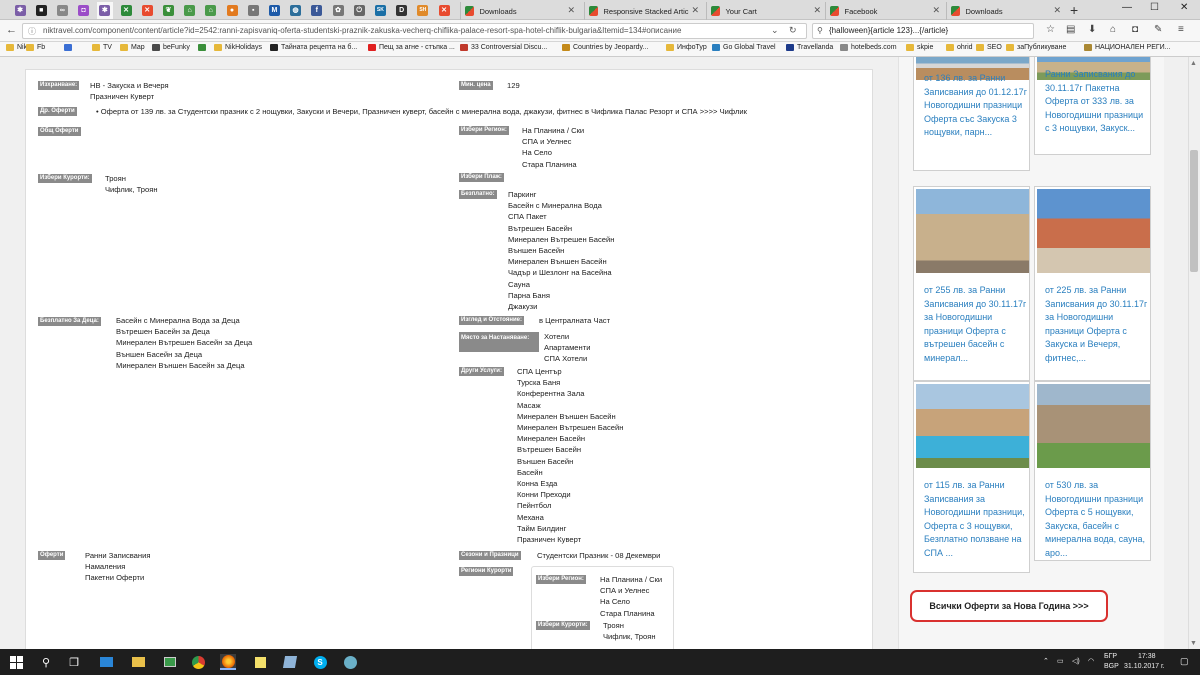 The image size is (1200, 675). Describe the element at coordinates (198, 662) in the screenshot. I see `chrome-icon` at that location.